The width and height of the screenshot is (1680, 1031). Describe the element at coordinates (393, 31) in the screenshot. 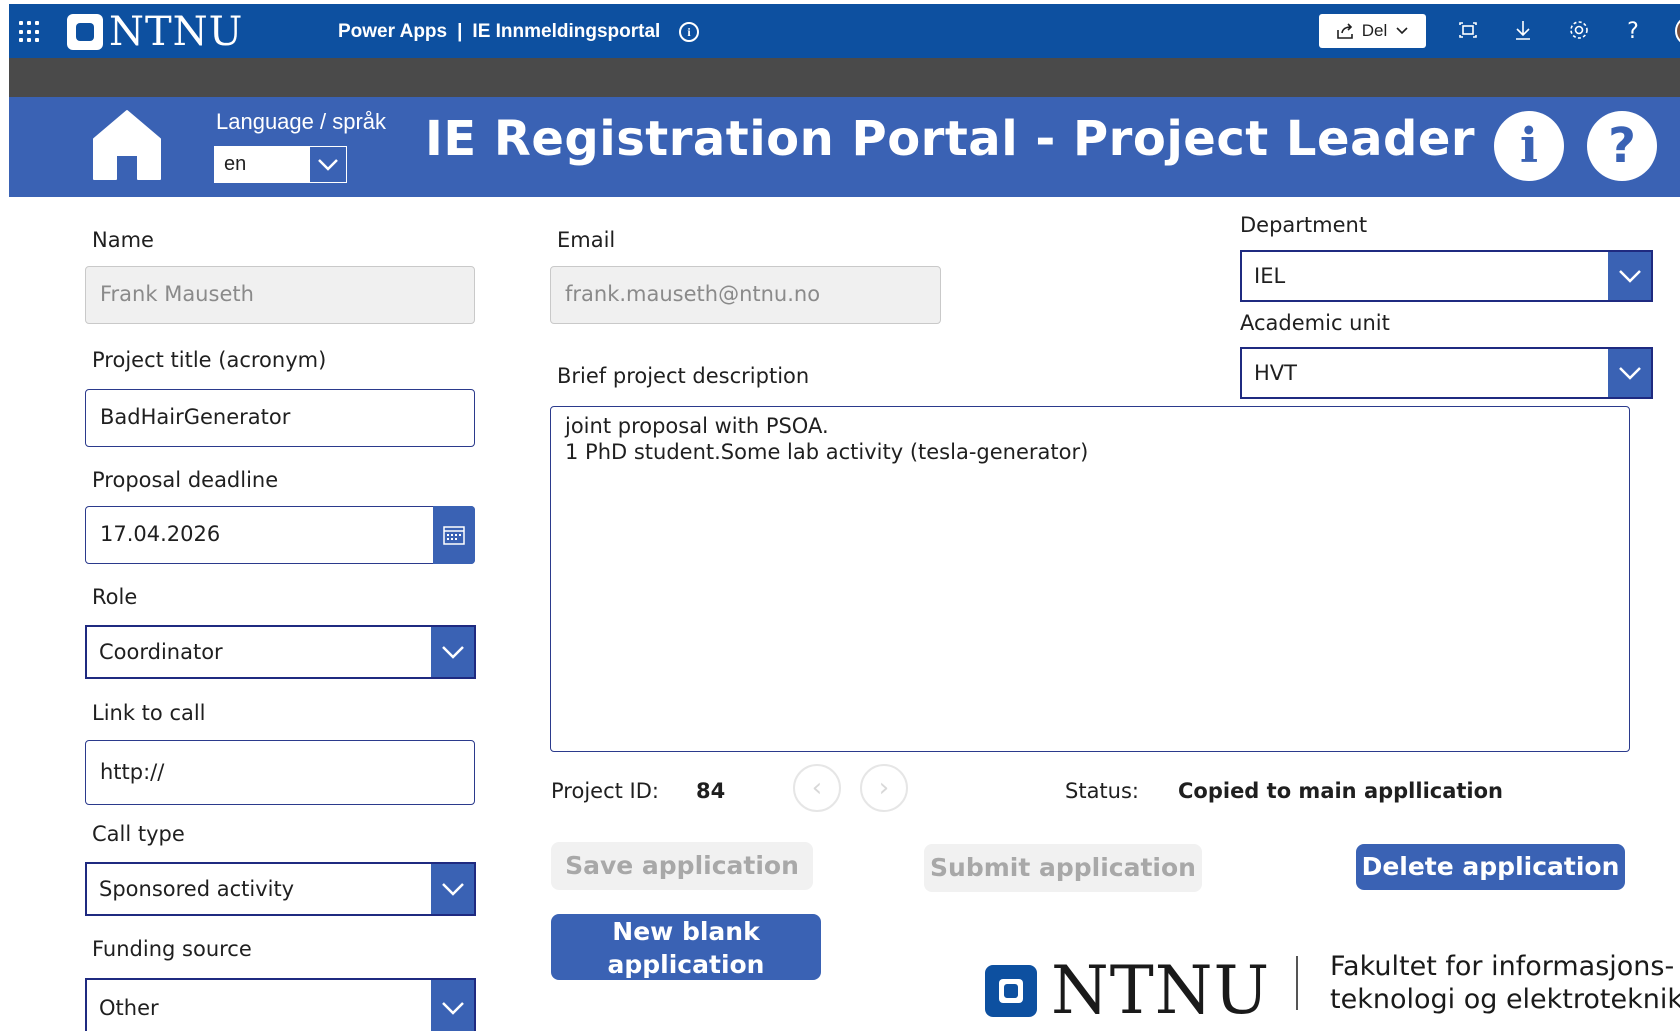

I see `app-name: Power Apps` at that location.